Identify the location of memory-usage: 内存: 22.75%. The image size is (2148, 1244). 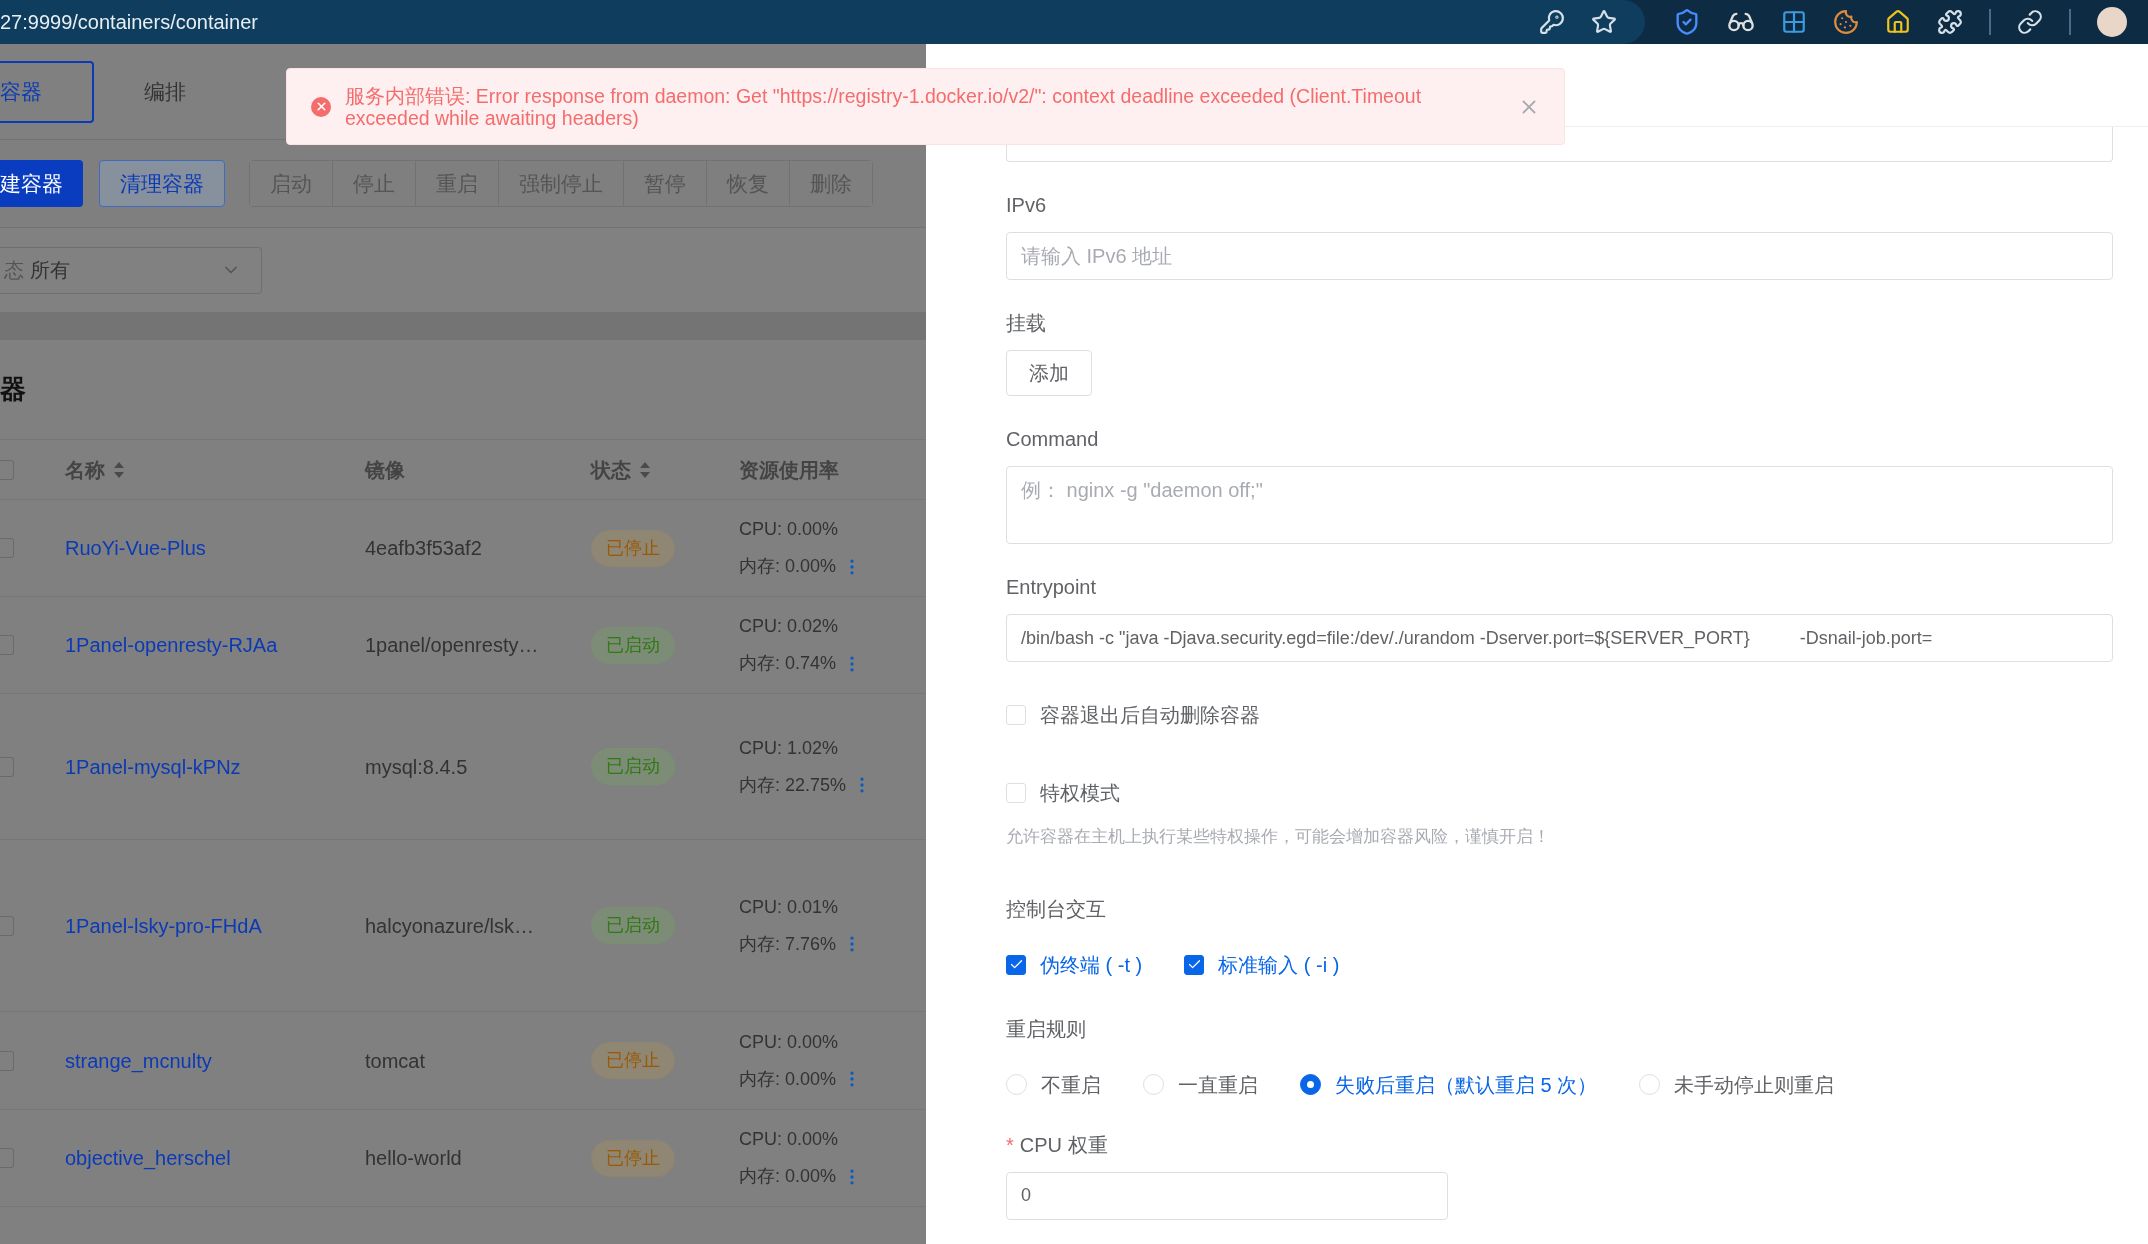
(793, 785).